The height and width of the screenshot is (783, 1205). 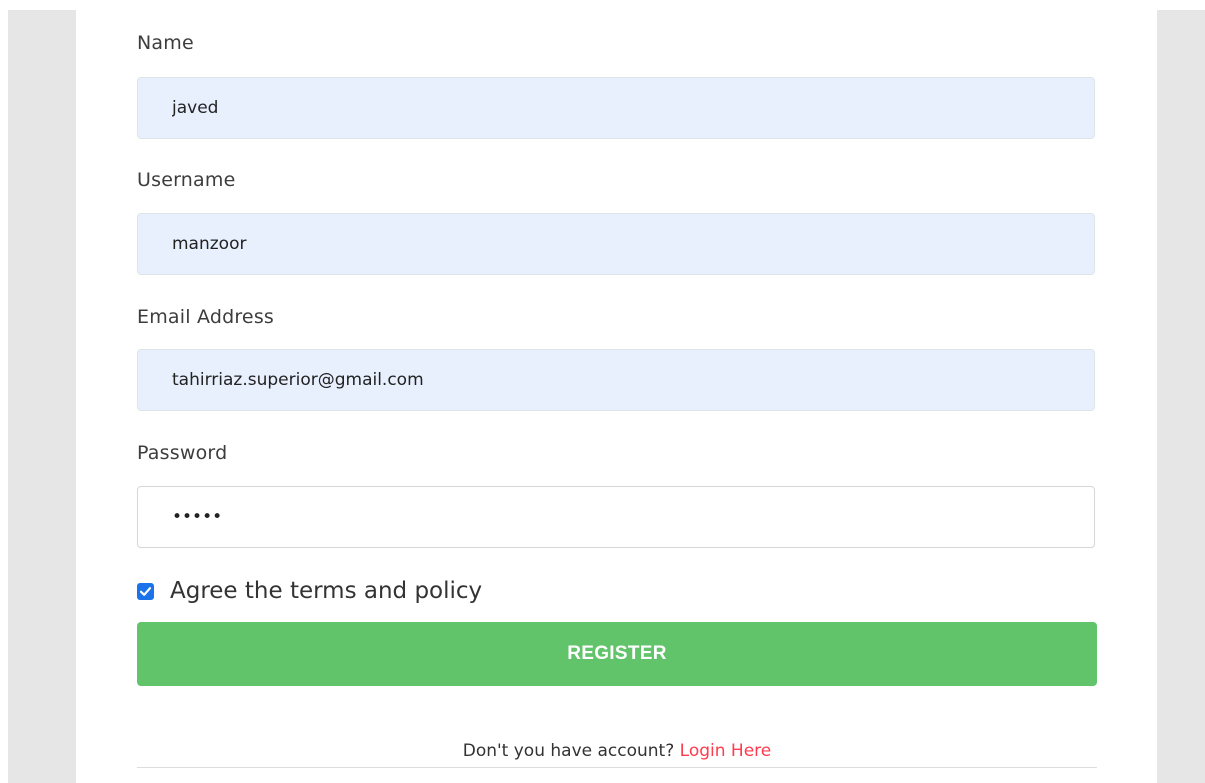 What do you see at coordinates (42, 396) in the screenshot?
I see `page-gutter-left` at bounding box center [42, 396].